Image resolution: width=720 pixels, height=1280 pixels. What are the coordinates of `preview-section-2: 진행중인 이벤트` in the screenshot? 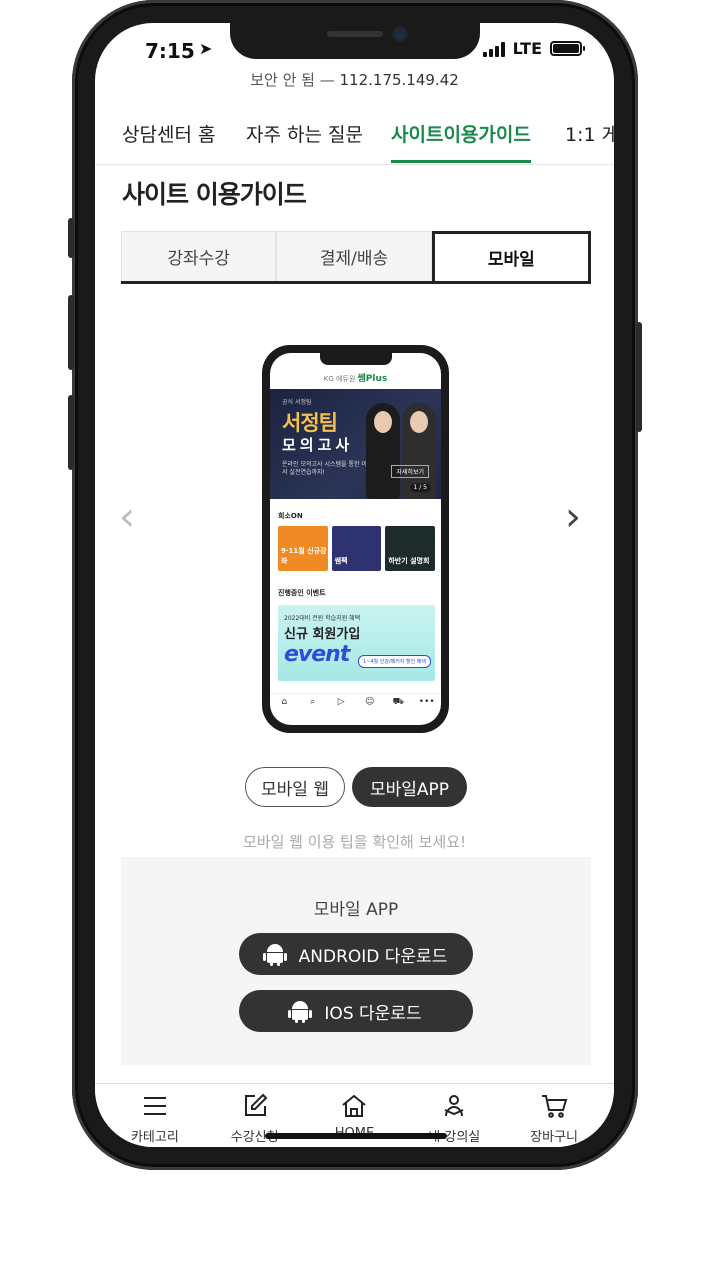 It's located at (302, 593).